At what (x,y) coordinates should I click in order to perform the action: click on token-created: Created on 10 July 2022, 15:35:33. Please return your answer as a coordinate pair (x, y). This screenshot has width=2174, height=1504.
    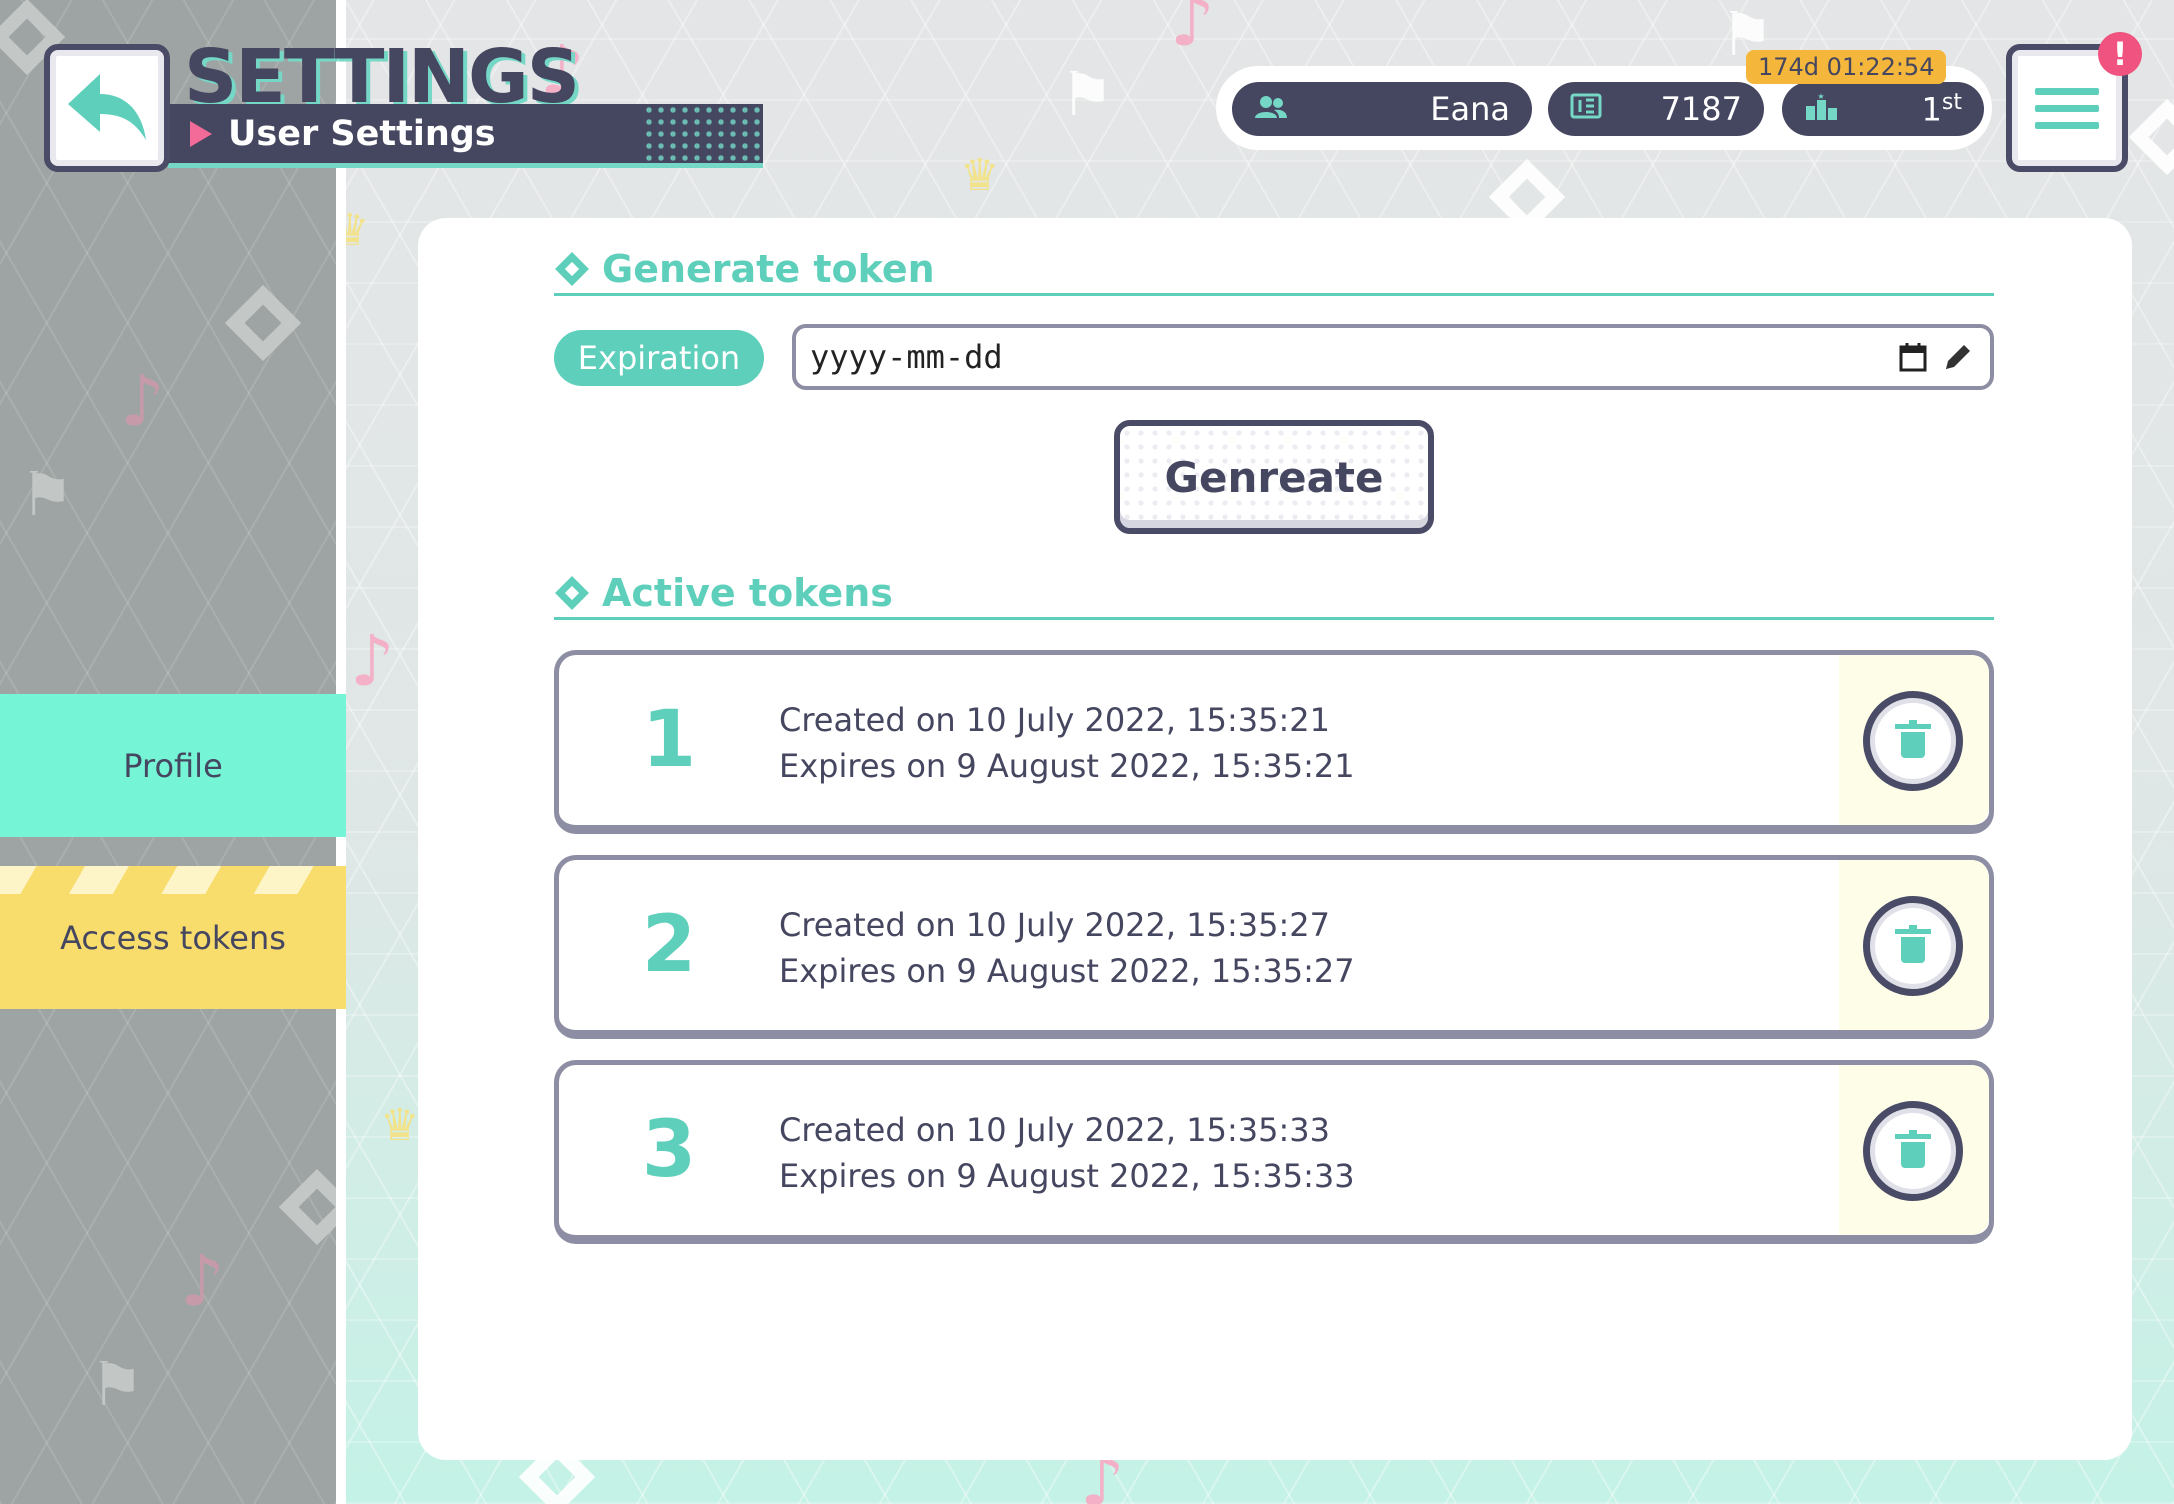
    Looking at the image, I should click on (1054, 1130).